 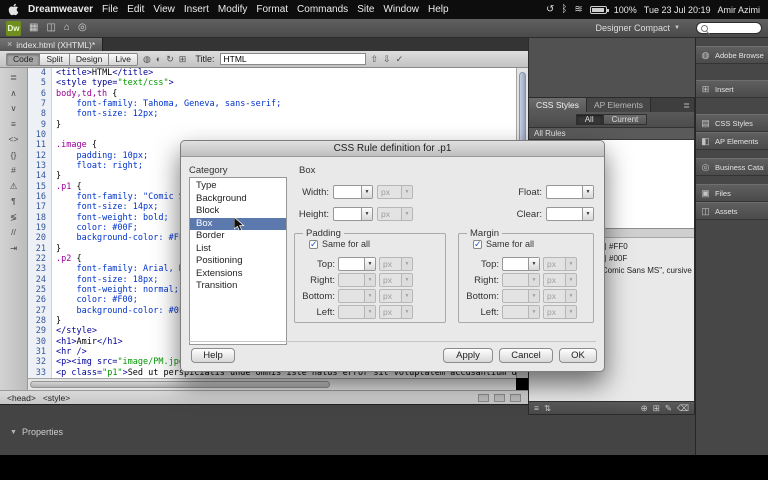 I want to click on balance-braces-icon: {}, so click(x=14, y=155).